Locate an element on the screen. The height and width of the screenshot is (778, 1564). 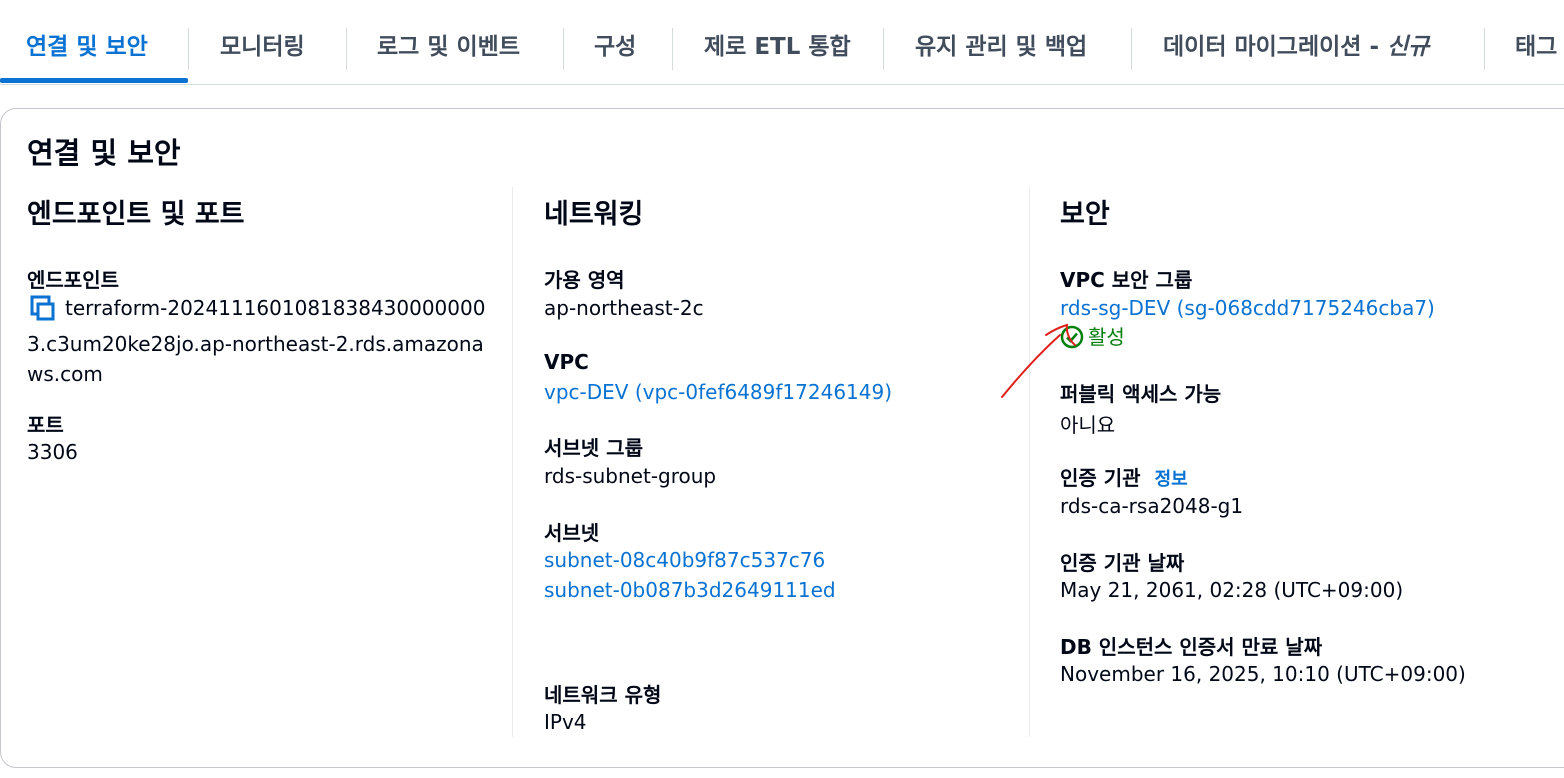
tab-data-migration: 데이터 마이그레이션 - 신규 is located at coordinates (1296, 42).